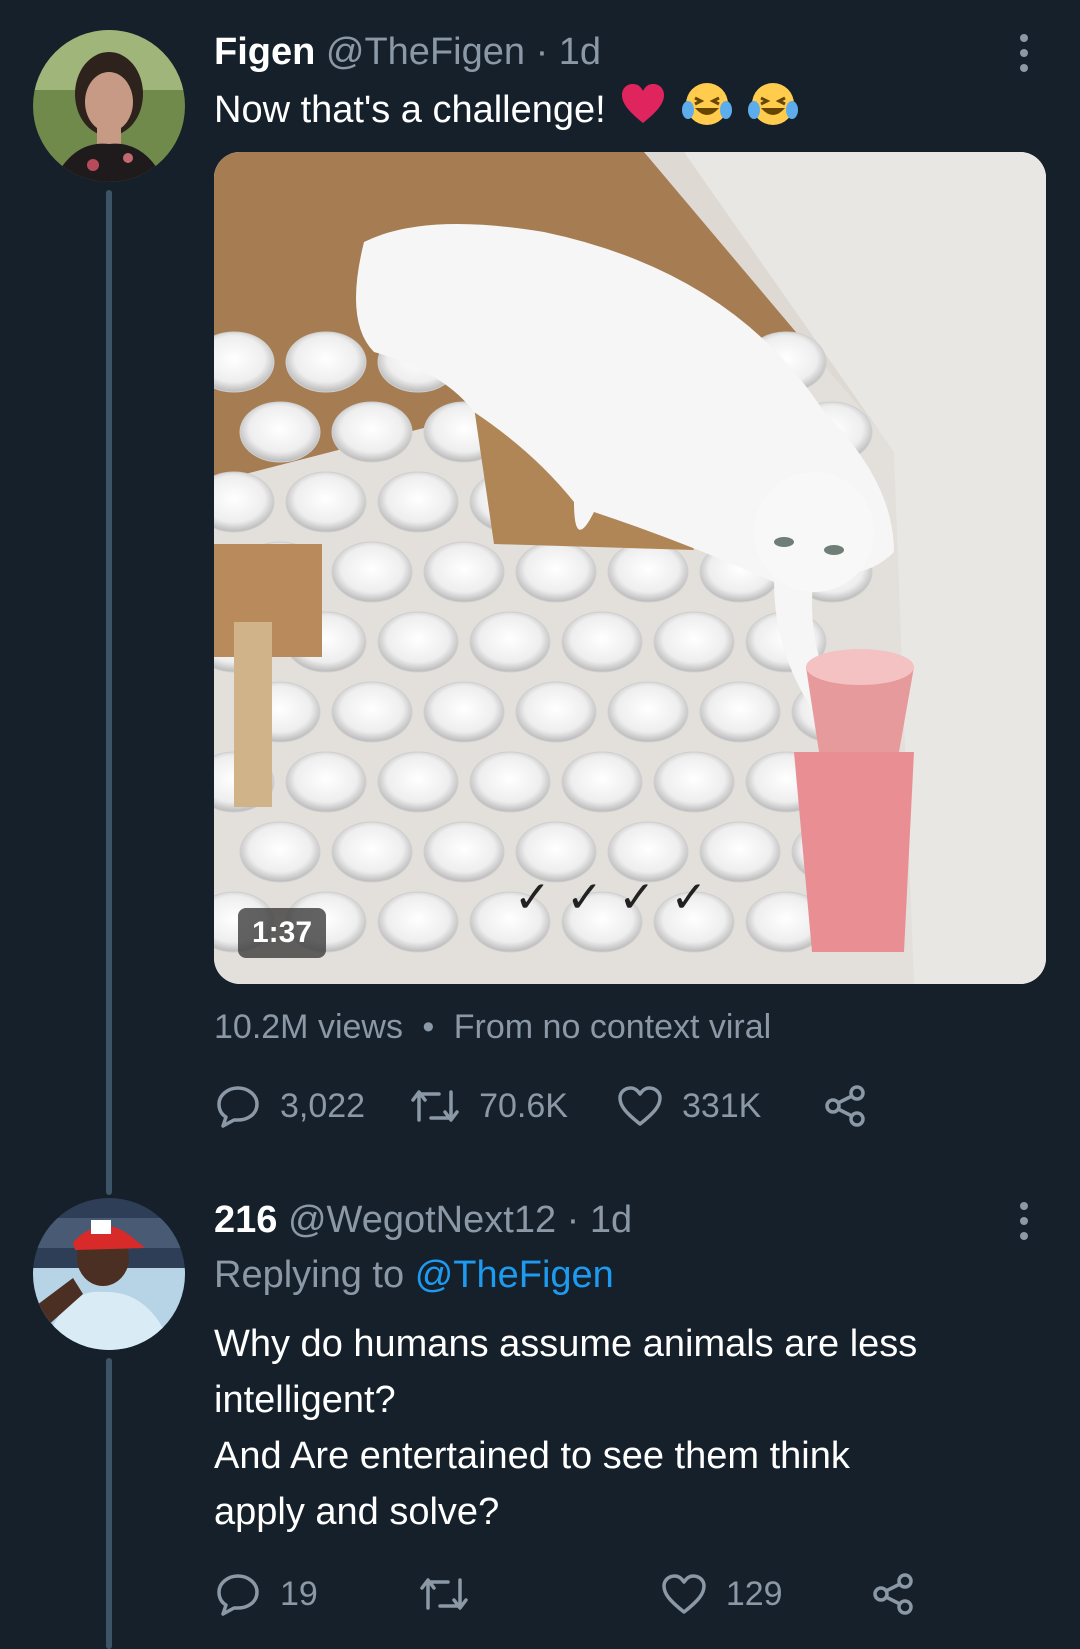 This screenshot has height=1649, width=1080. Describe the element at coordinates (245, 1220) in the screenshot. I see `author-name: 216` at that location.